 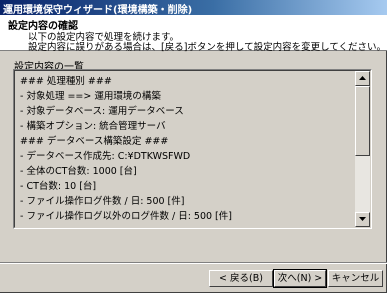 I want to click on settings-line: - CT台数: 10 [台], so click(x=58, y=186).